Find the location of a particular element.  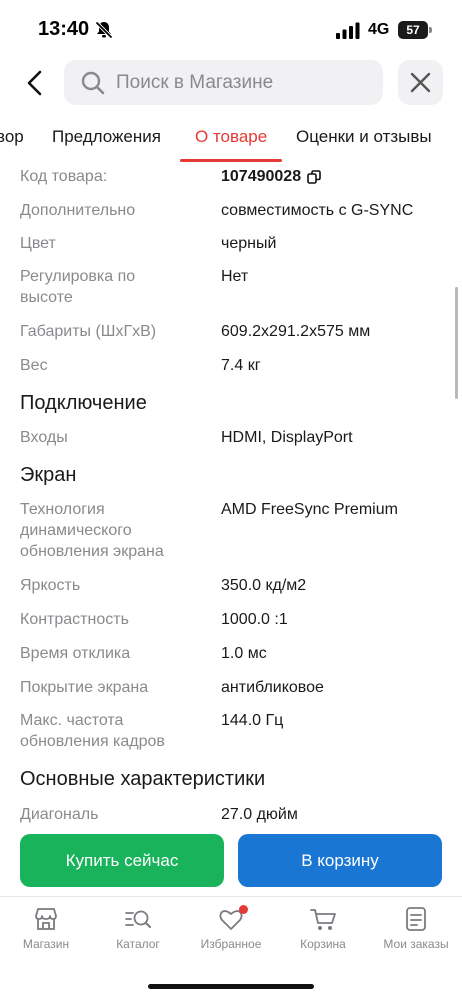

spec-label: Диагональ is located at coordinates (59, 814).